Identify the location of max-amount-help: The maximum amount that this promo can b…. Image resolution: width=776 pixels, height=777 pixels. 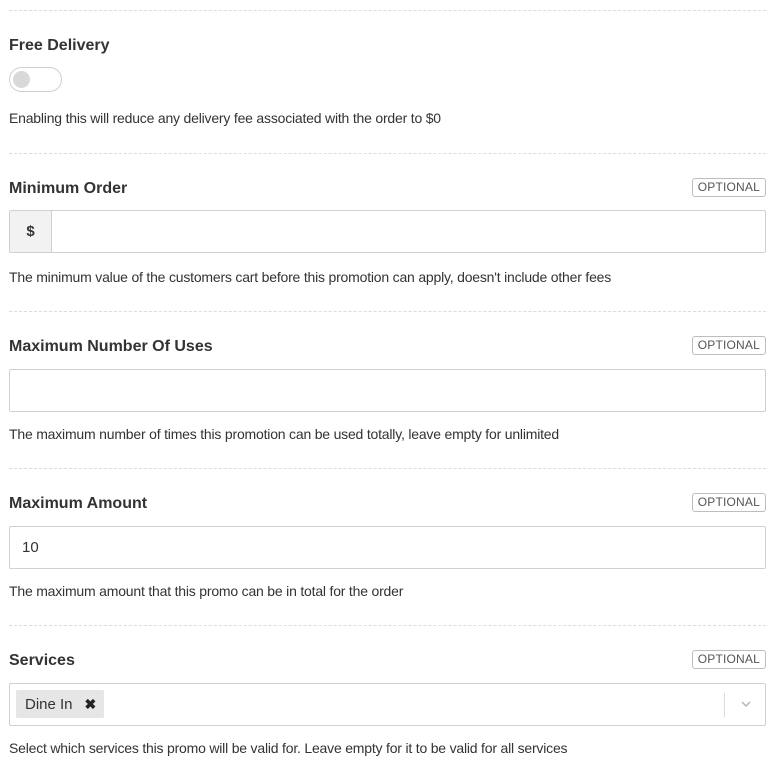
(206, 591).